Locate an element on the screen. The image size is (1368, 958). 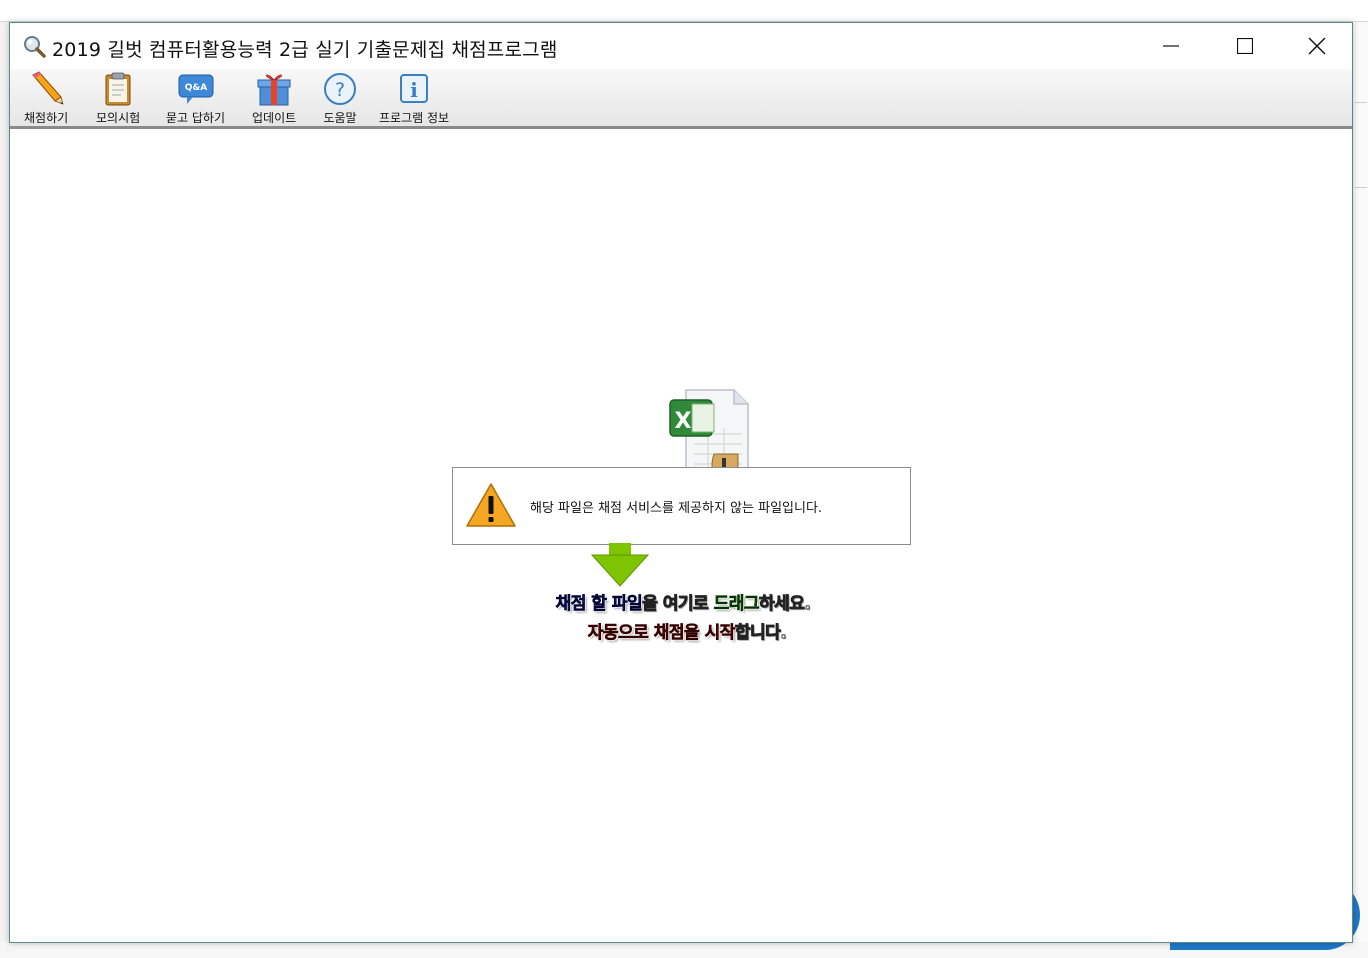
maximize-button is located at coordinates (1245, 46).